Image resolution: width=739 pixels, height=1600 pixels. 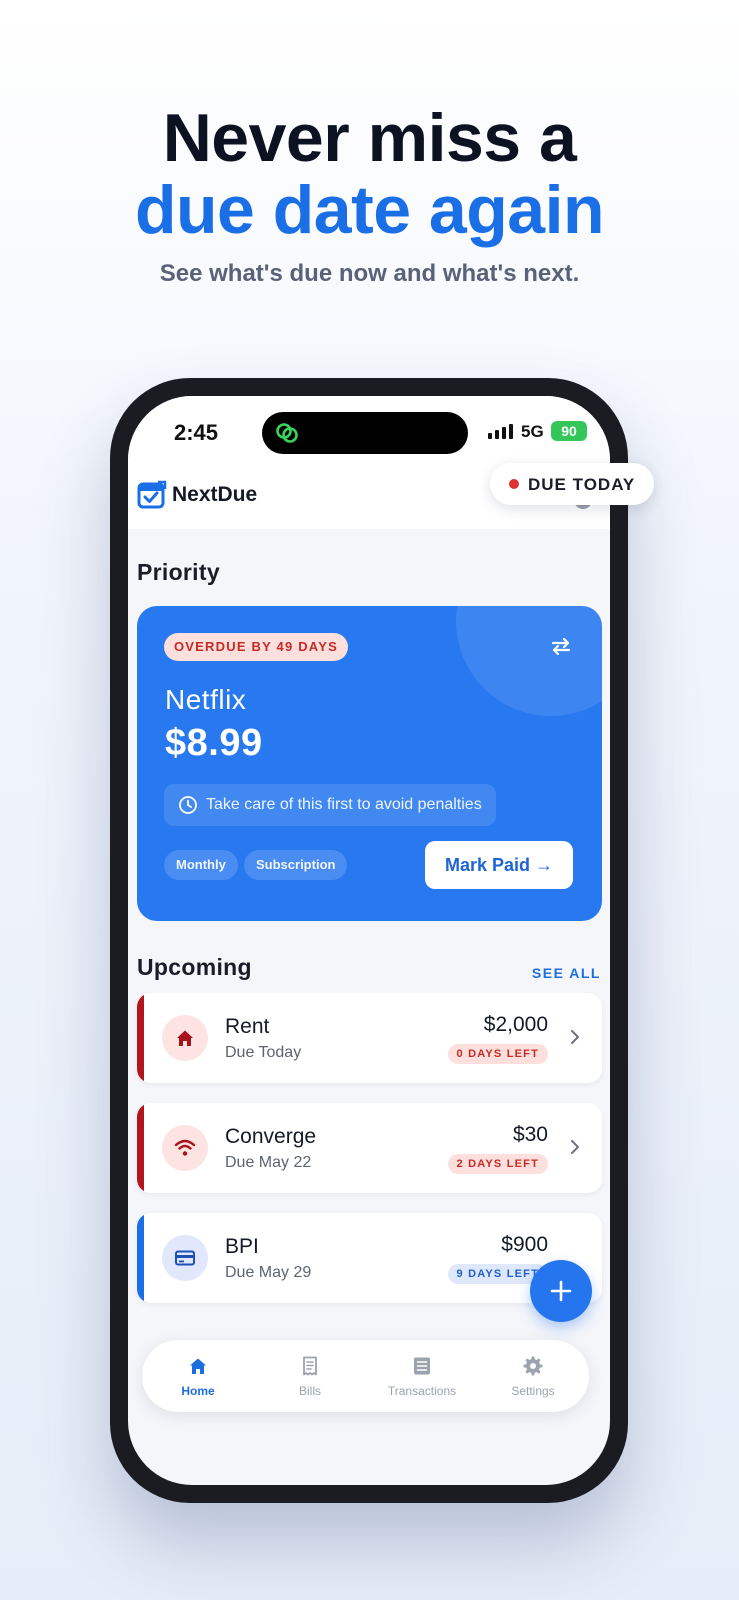 I want to click on priority-bill-amount: $8.99, so click(x=214, y=743).